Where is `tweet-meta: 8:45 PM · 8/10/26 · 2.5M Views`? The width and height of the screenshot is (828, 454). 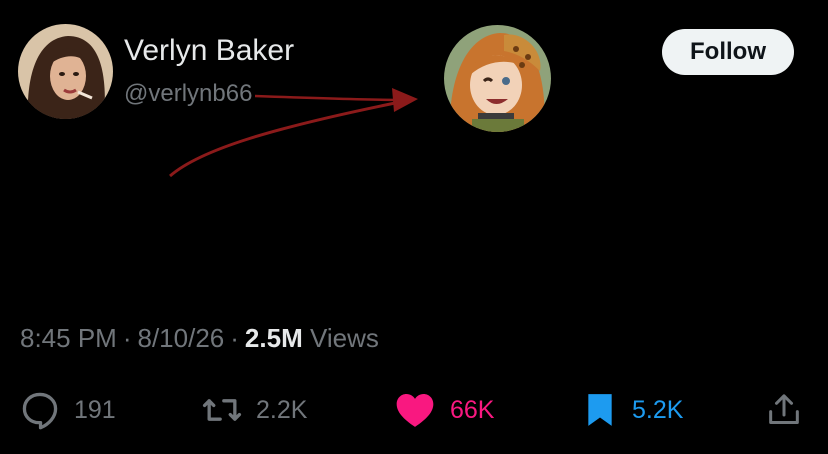
tweet-meta: 8:45 PM · 8/10/26 · 2.5M Views is located at coordinates (199, 338).